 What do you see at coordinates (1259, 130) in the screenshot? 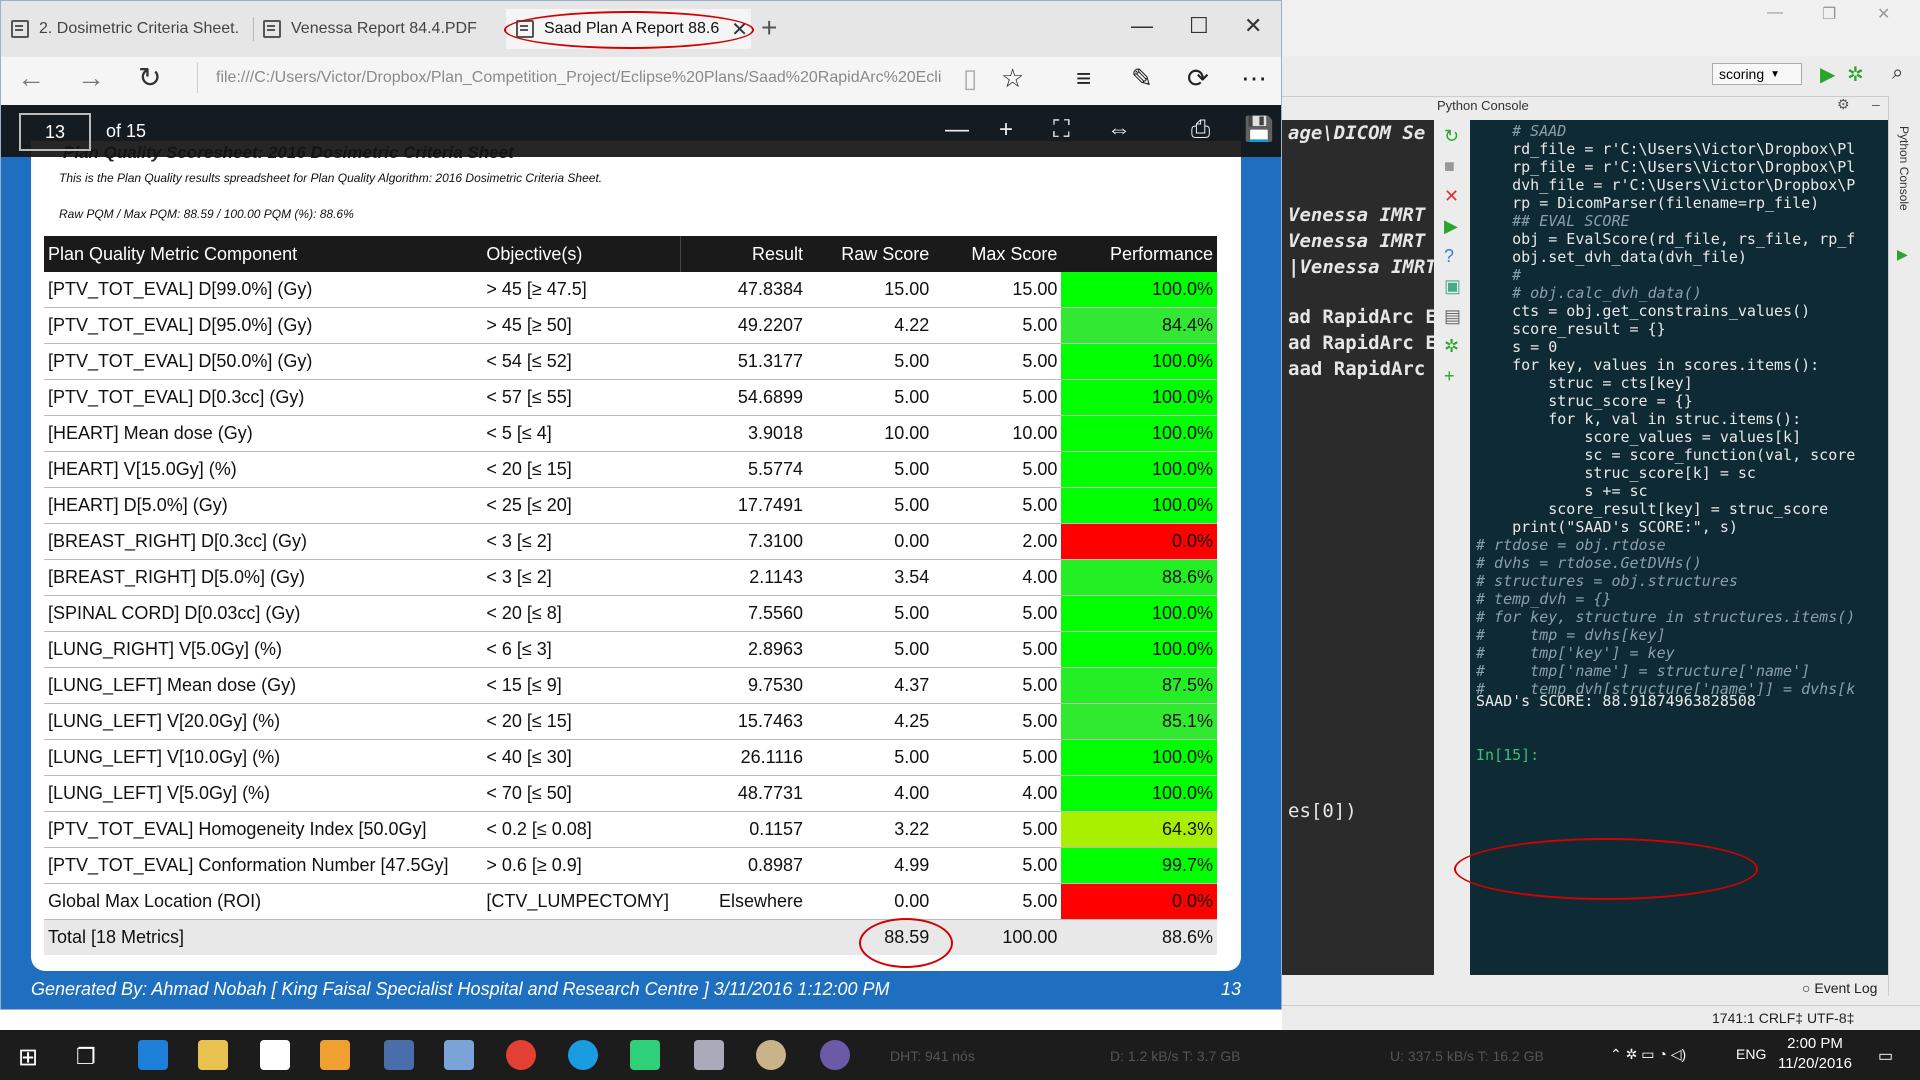
I see `save-icon: 💾` at bounding box center [1259, 130].